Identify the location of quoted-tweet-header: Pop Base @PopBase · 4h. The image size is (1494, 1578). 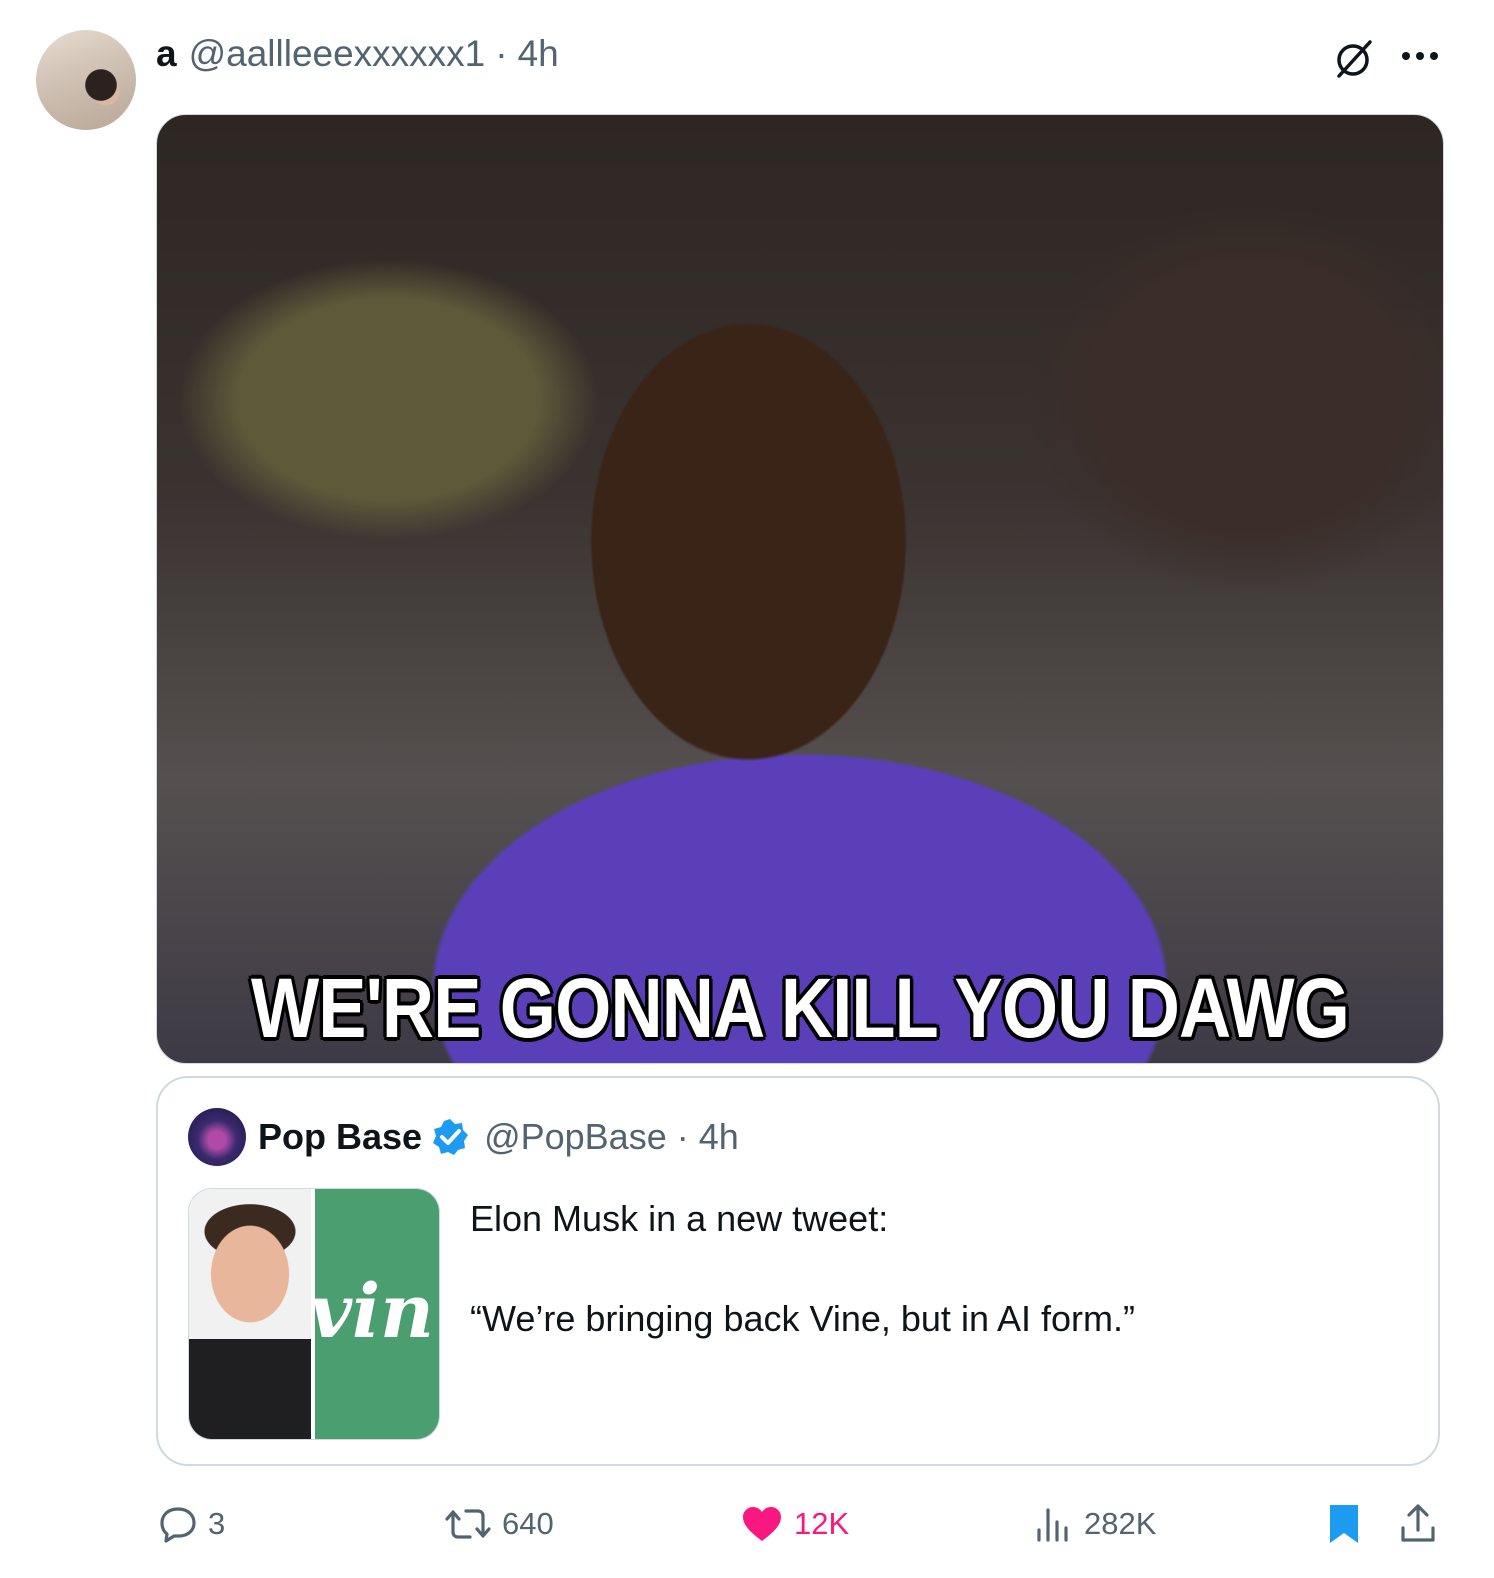
(498, 1137).